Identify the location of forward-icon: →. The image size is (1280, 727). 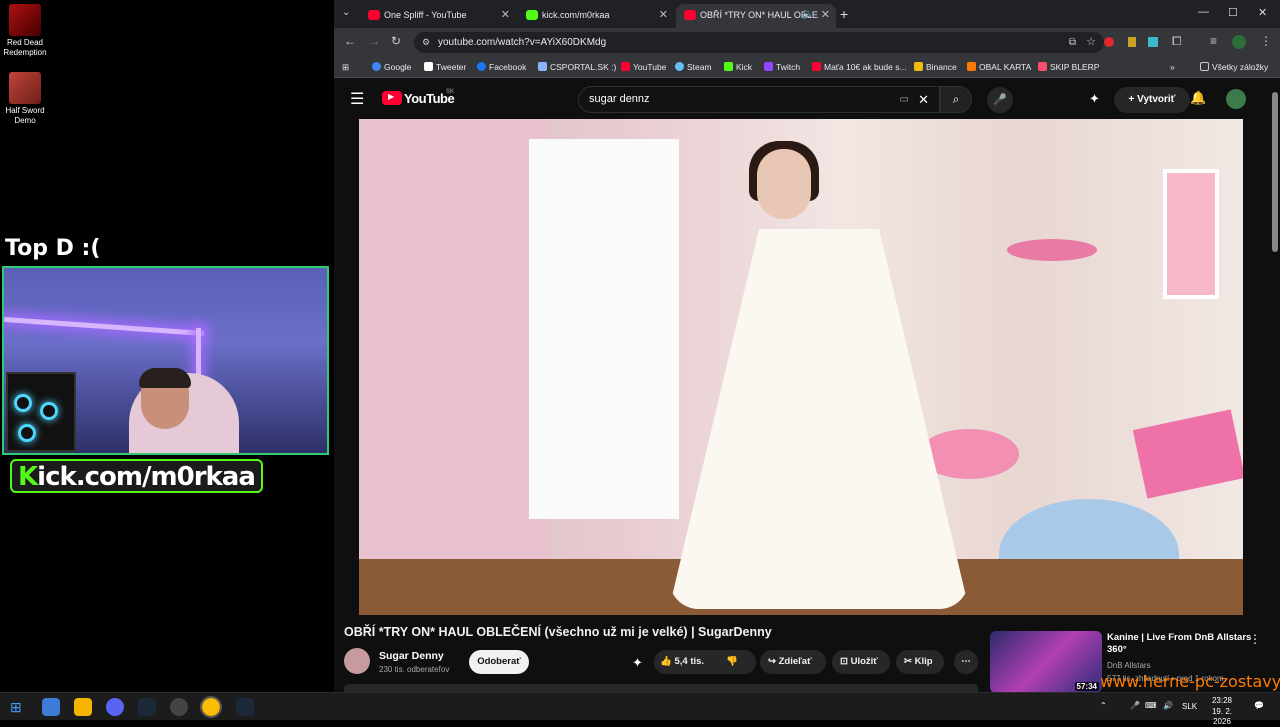
(374, 41).